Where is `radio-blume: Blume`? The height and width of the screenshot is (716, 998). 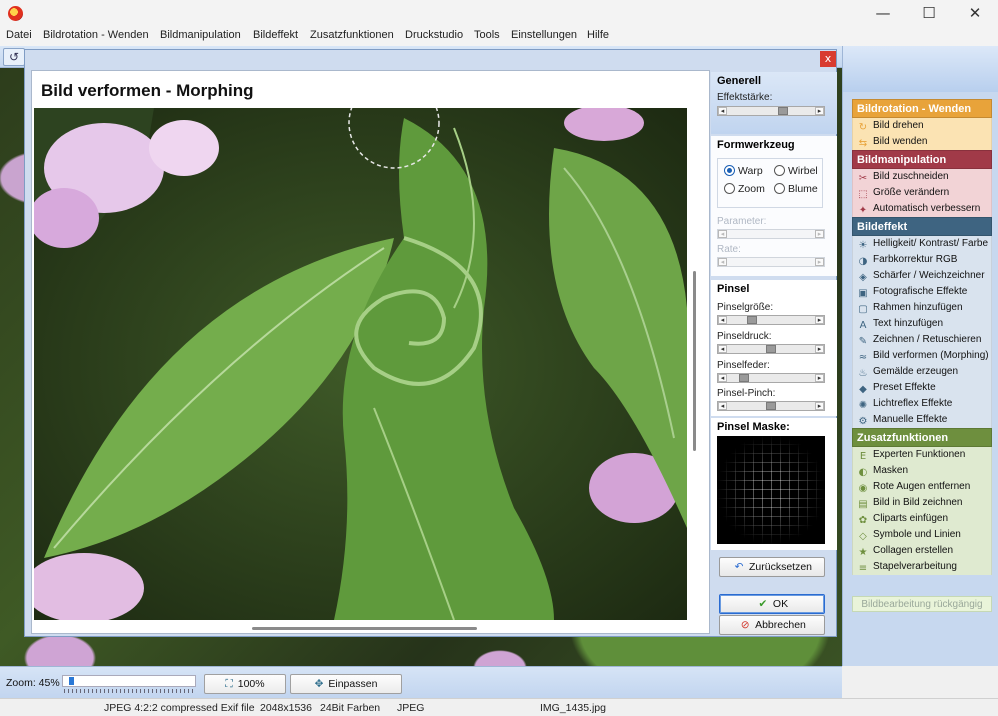 radio-blume: Blume is located at coordinates (796, 189).